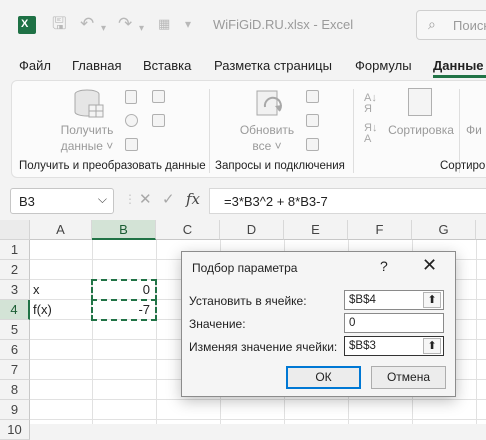  Describe the element at coordinates (124, 310) in the screenshot. I see `cell-b4: -7` at that location.